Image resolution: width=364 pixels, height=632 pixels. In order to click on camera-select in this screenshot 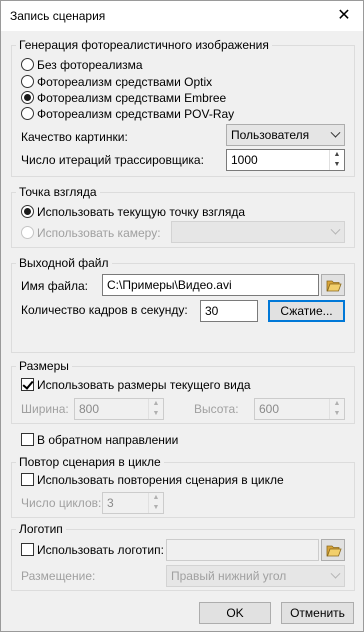, I will do `click(258, 232)`.